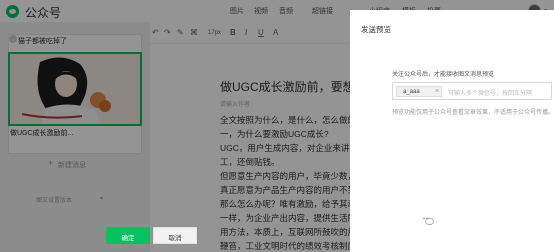 Image resolution: width=554 pixels, height=252 pixels. I want to click on cancel-button-label: 取消, so click(175, 238).